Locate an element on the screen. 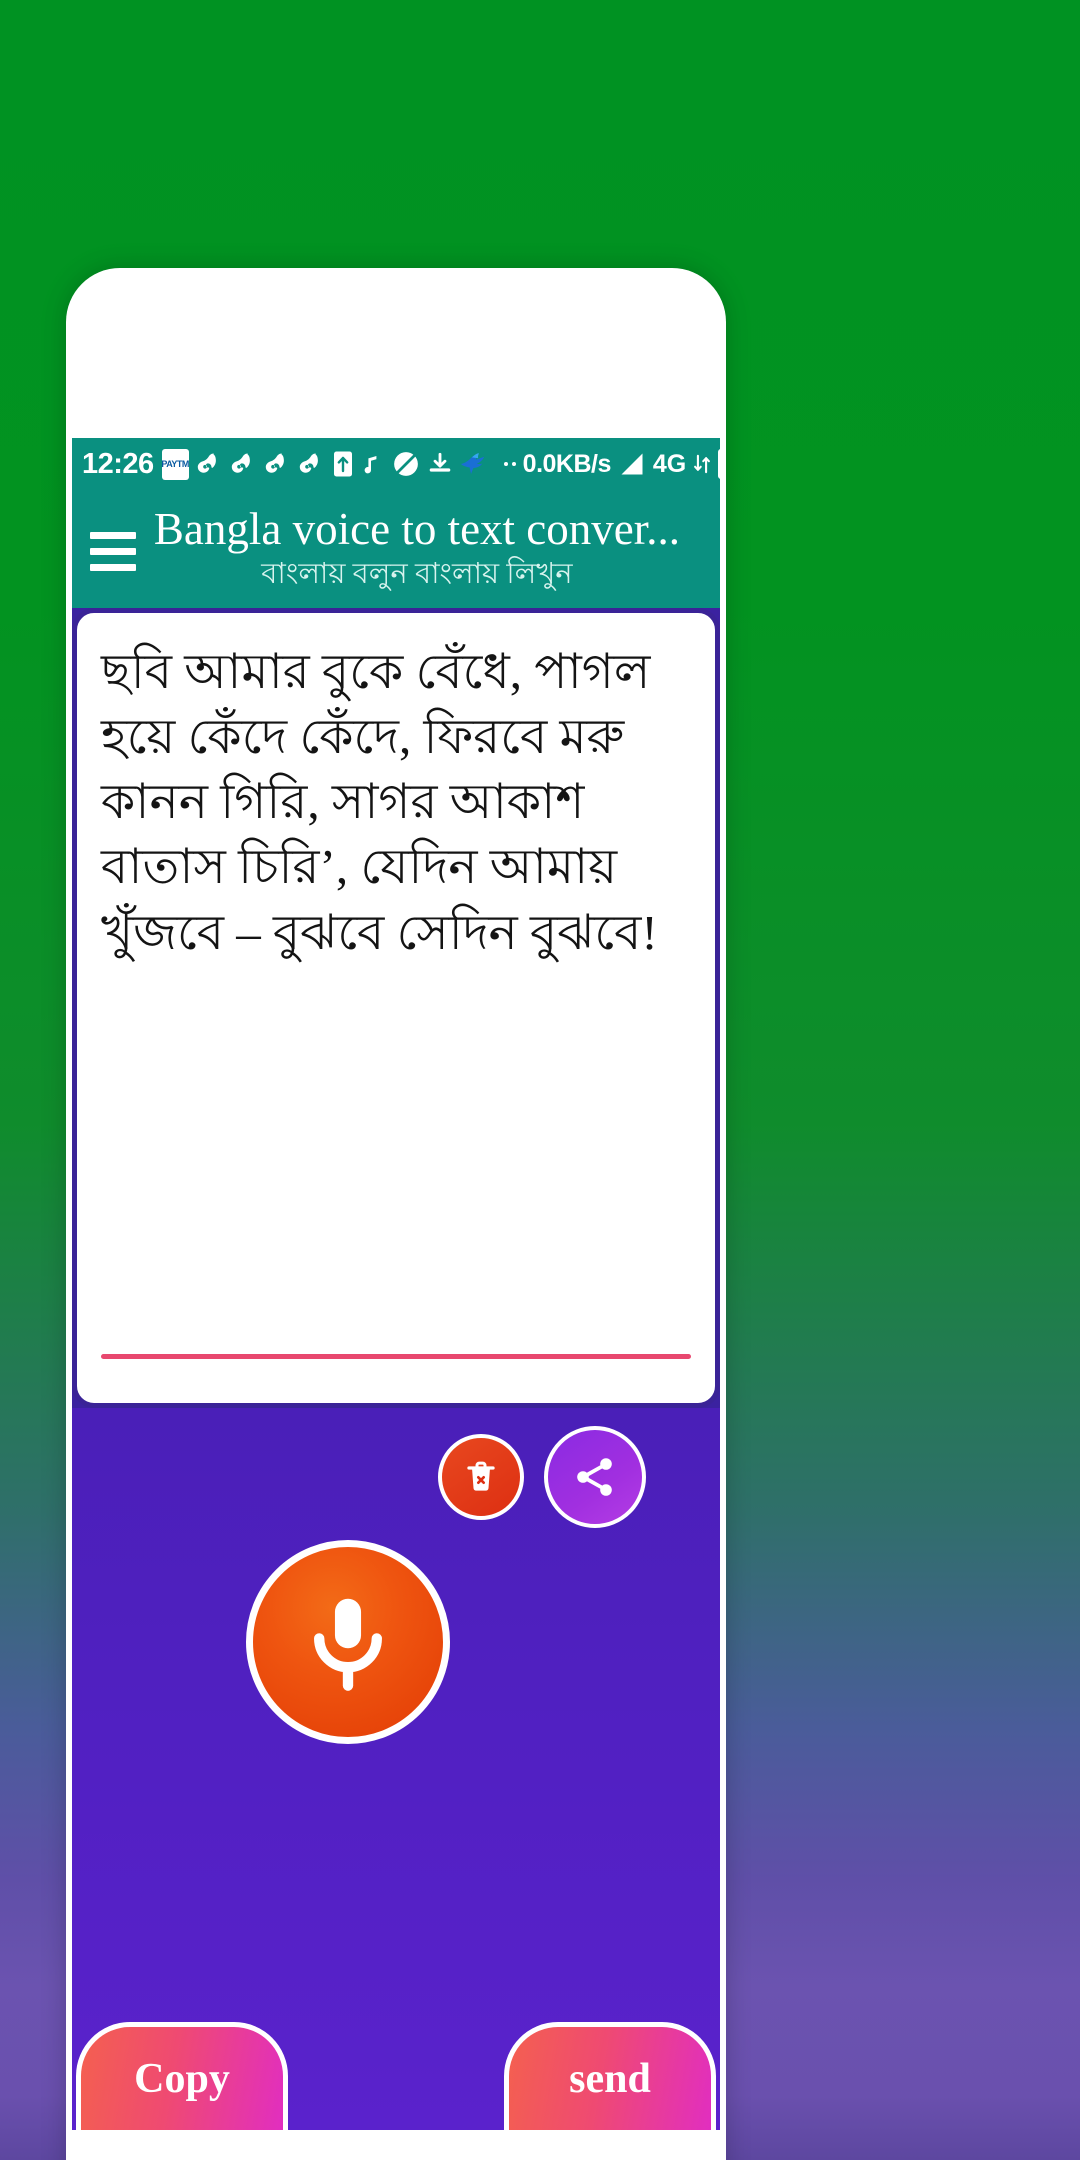  share-nodes-icon is located at coordinates (594, 1477).